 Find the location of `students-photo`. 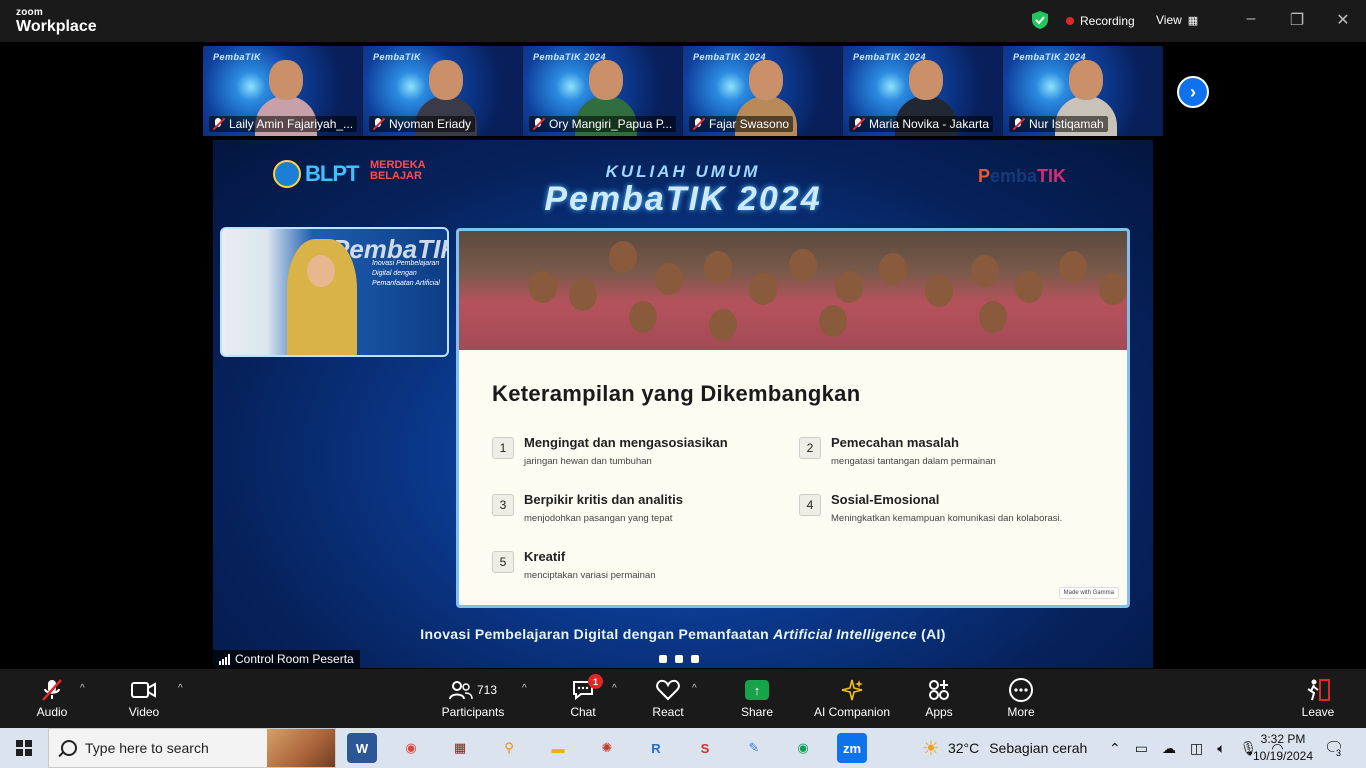

students-photo is located at coordinates (793, 290).